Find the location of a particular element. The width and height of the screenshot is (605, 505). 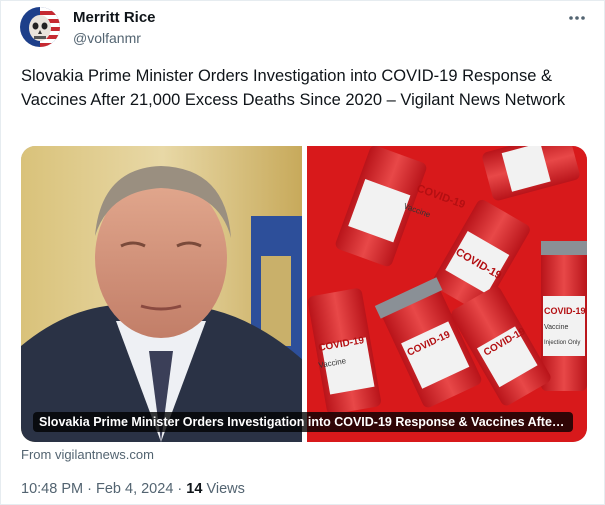

flag-skull-avatar-icon is located at coordinates (40, 27).